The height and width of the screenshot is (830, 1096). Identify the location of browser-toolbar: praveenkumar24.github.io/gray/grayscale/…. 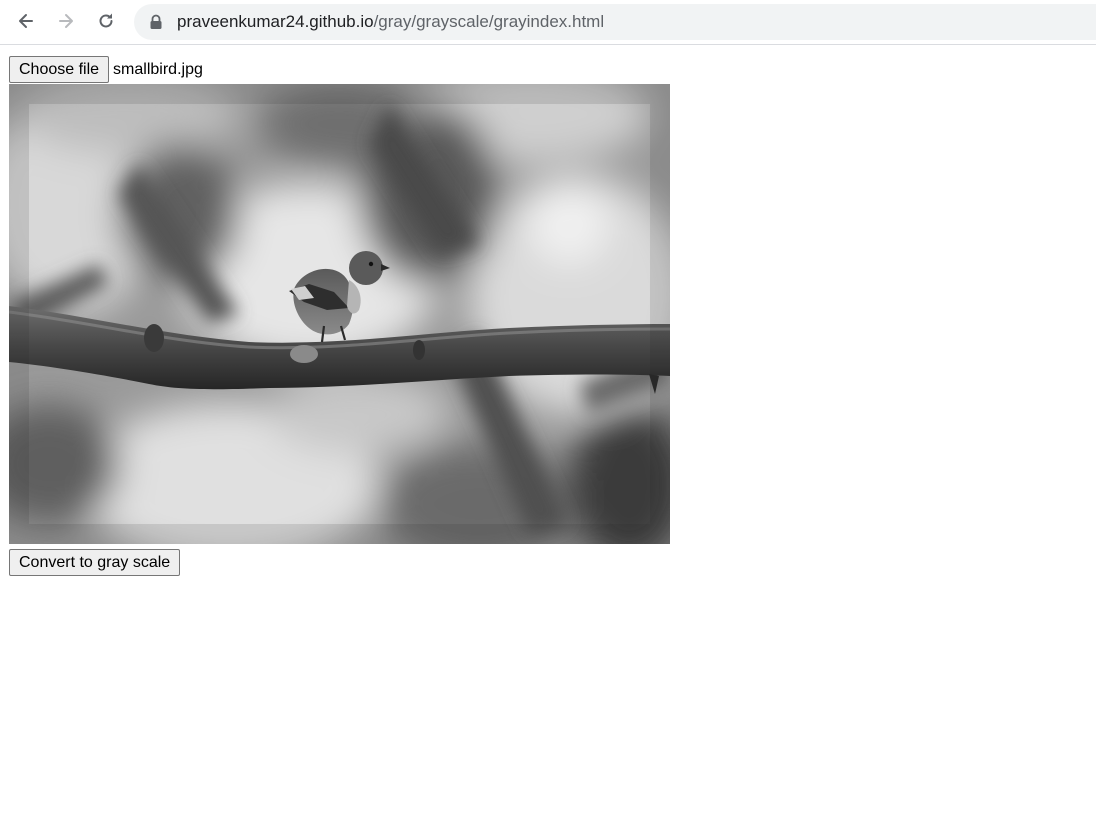
(548, 22).